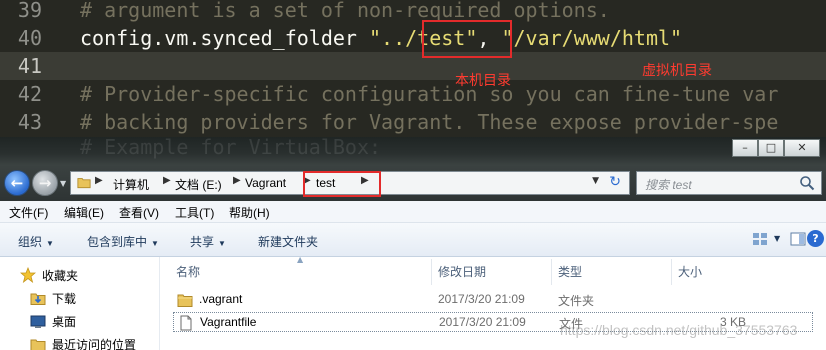  I want to click on include-in-library-label: 包含到库中, so click(117, 242).